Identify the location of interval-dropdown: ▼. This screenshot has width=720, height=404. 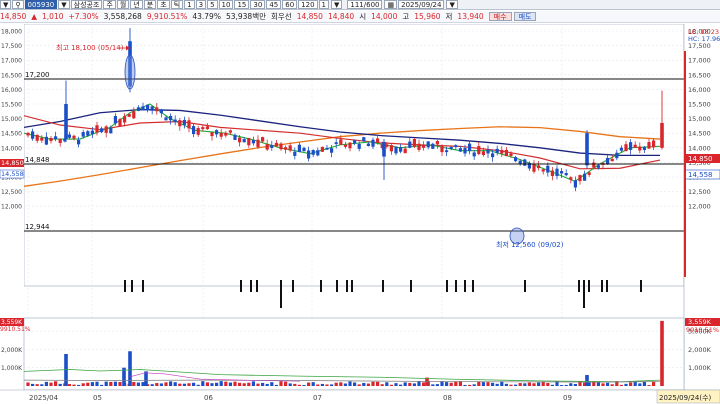
(337, 4).